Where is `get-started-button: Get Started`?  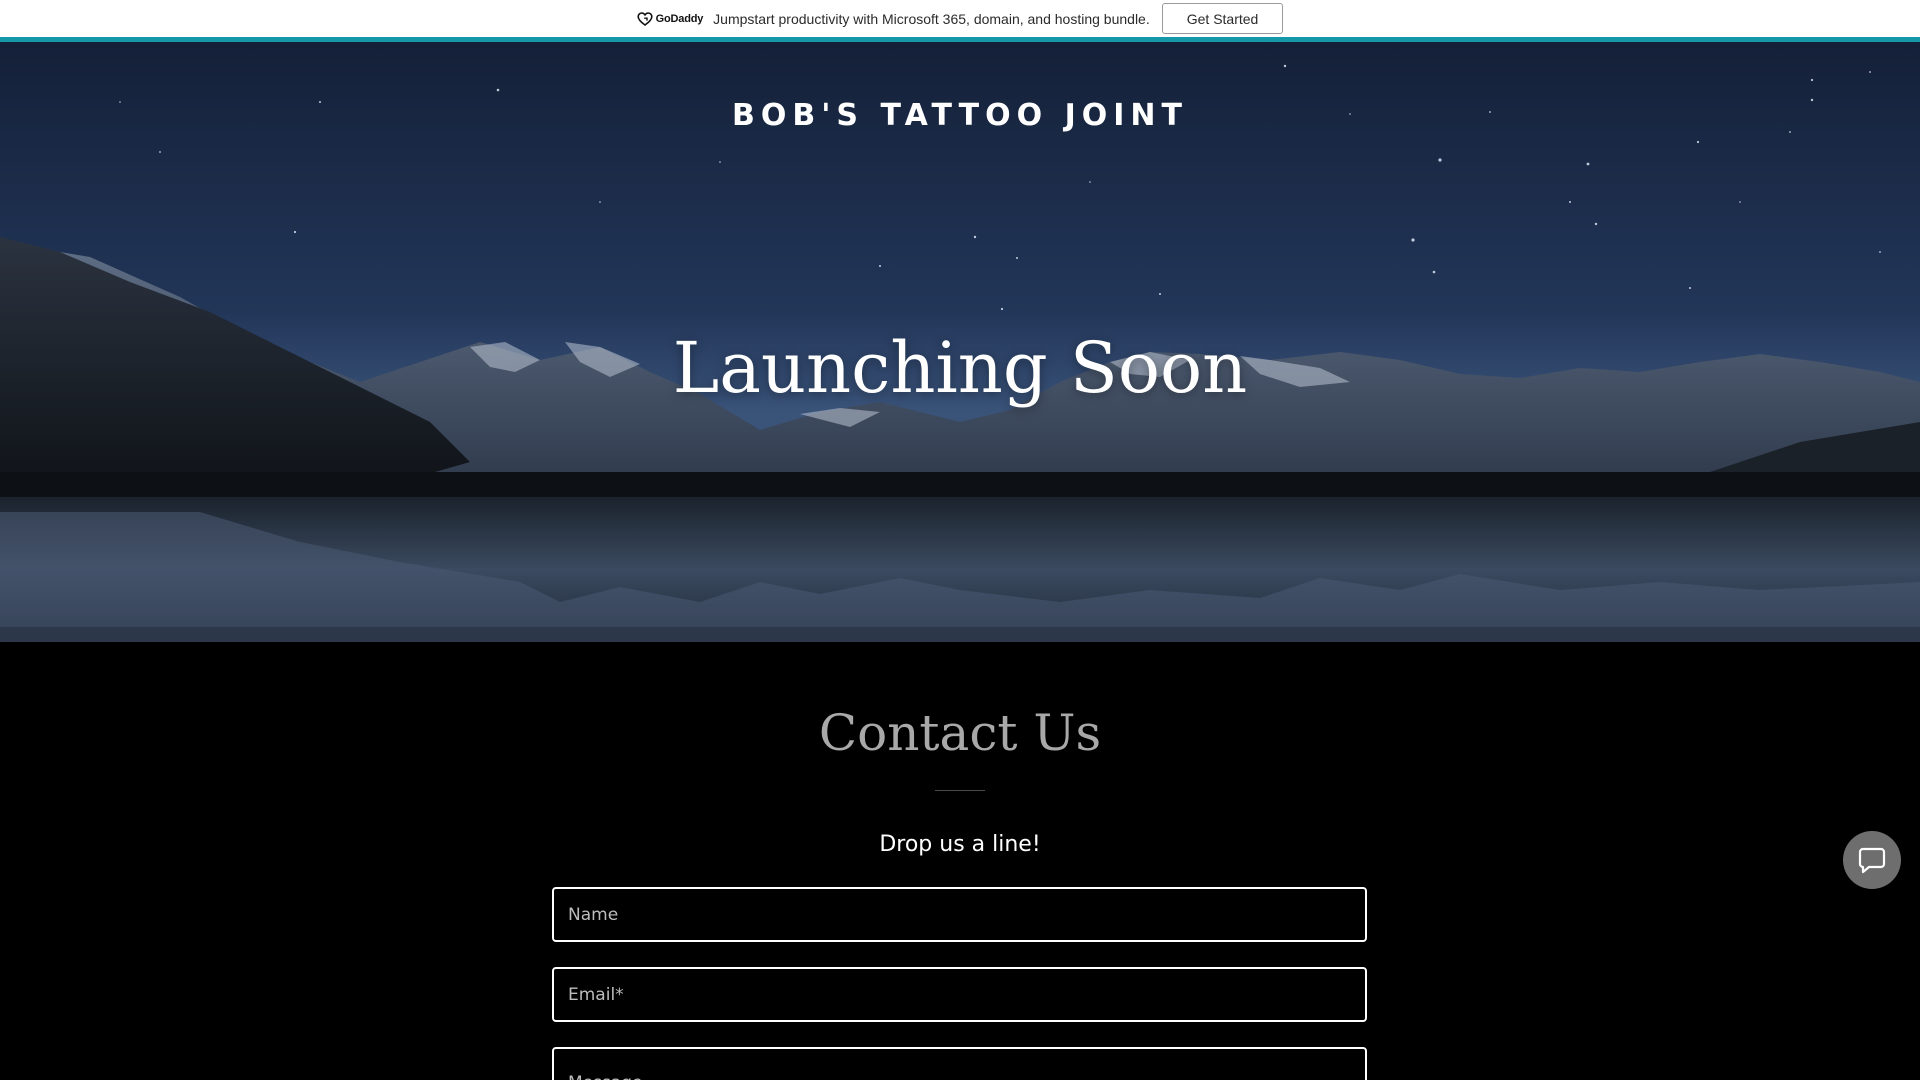 get-started-button: Get Started is located at coordinates (1222, 18).